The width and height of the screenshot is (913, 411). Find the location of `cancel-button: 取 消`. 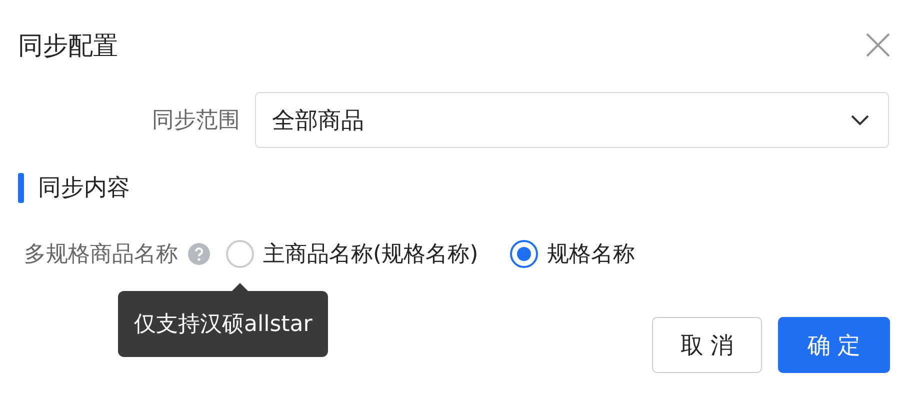

cancel-button: 取 消 is located at coordinates (707, 345).